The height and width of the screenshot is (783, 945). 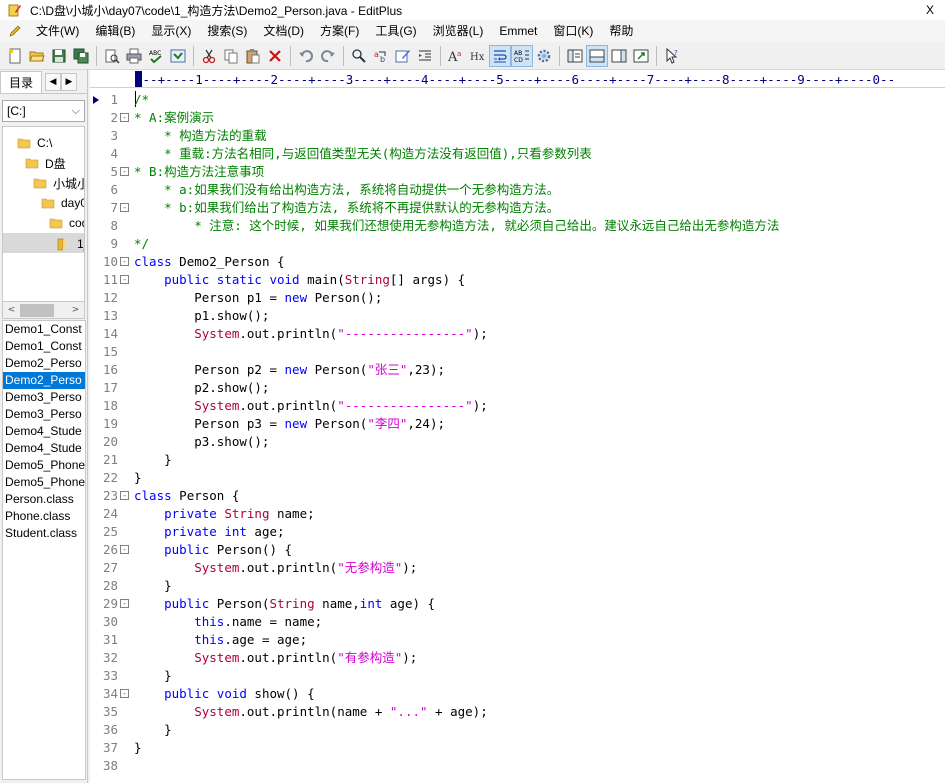 What do you see at coordinates (45, 163) in the screenshot?
I see `tree-folder-item: D盘` at bounding box center [45, 163].